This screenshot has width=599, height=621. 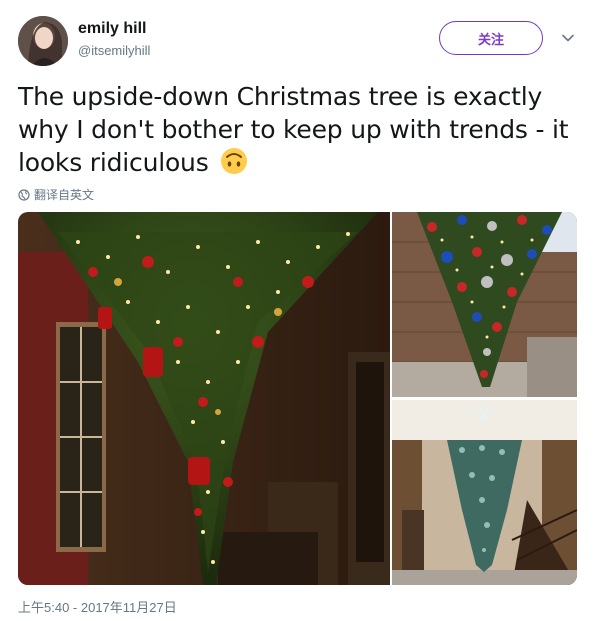 What do you see at coordinates (112, 29) in the screenshot?
I see `author-name: emily hill` at bounding box center [112, 29].